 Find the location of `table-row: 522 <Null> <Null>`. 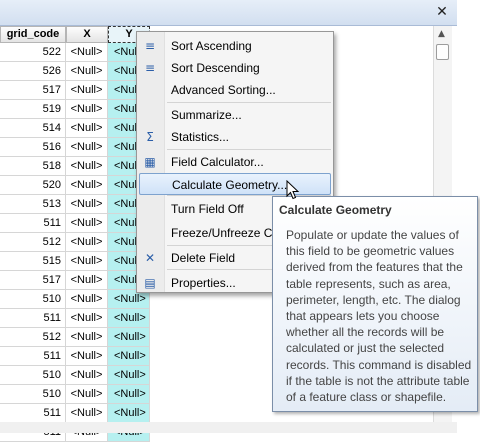

table-row: 522 <Null> <Null> is located at coordinates (75, 52).